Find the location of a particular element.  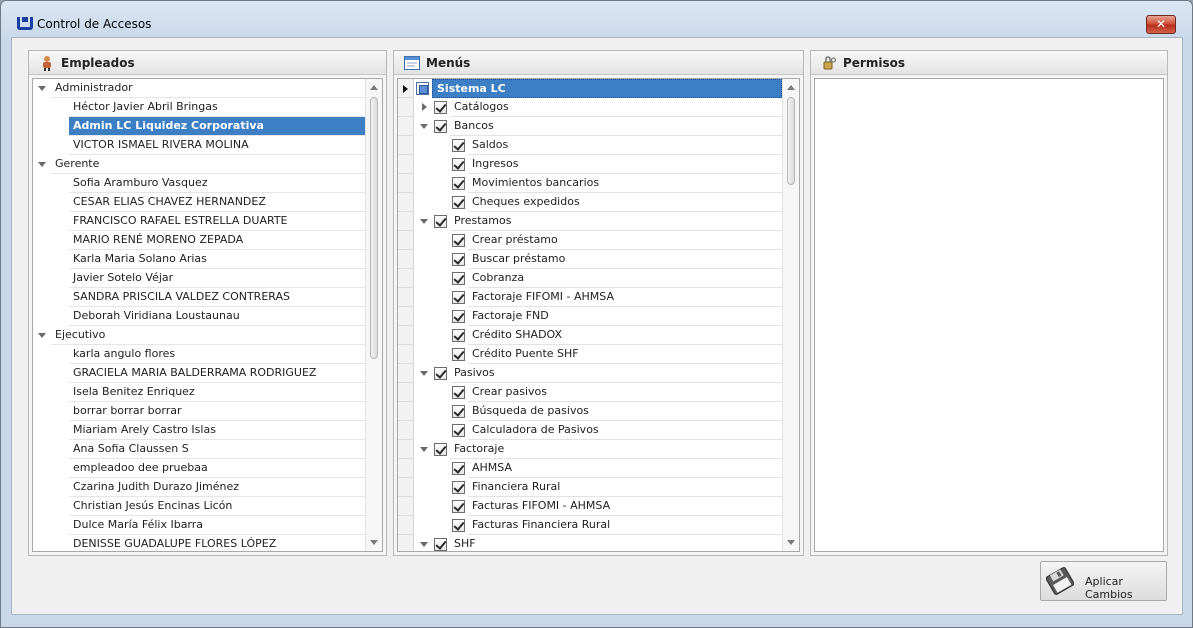

employee-row: Javier Sotelo Véjar is located at coordinates (199, 278).